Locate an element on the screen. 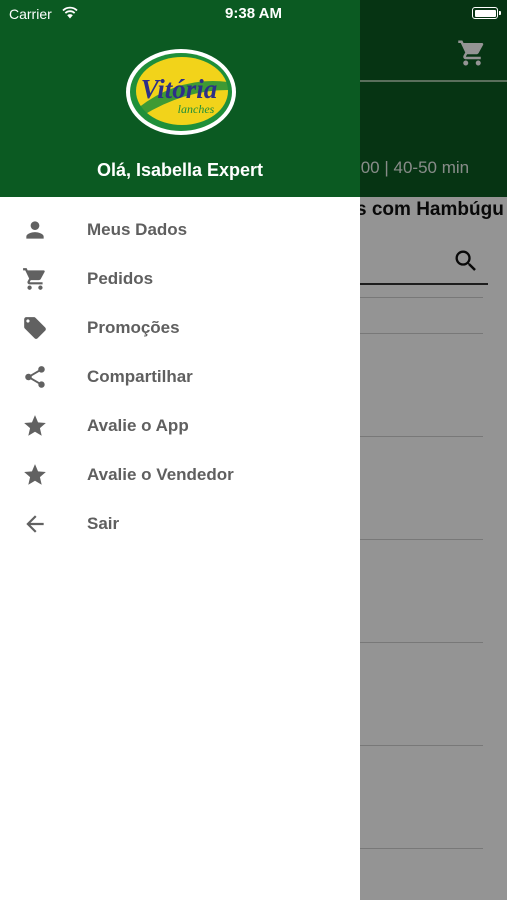  cart-icon is located at coordinates (34, 279).